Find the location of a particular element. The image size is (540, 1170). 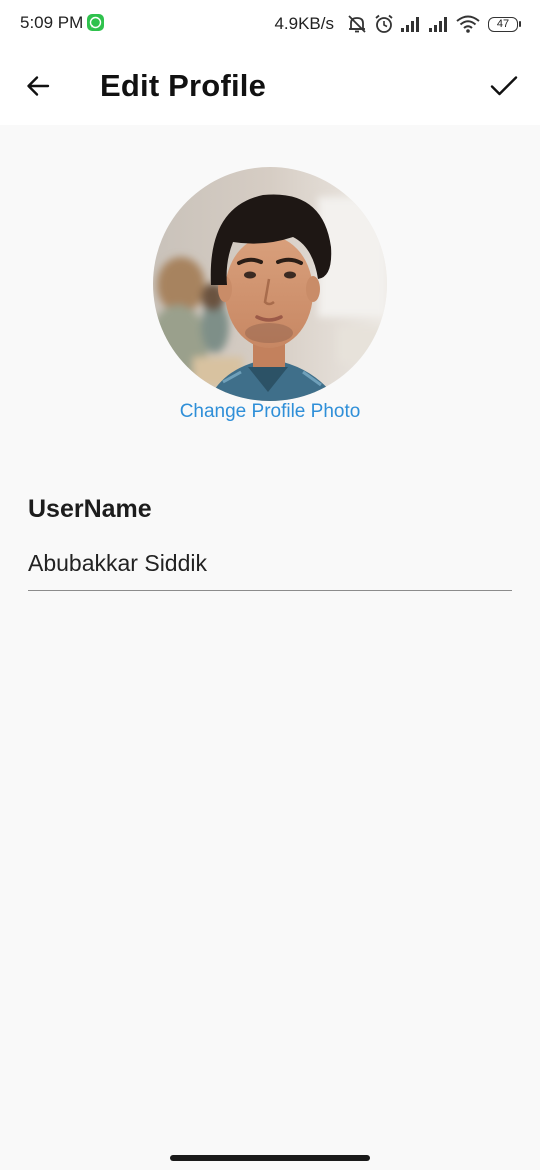

mute-icon is located at coordinates (357, 24).